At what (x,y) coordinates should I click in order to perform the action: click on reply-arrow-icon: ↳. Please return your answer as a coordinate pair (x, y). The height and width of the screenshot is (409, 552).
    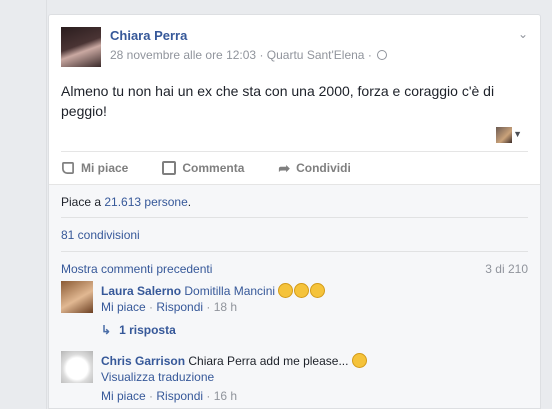
    Looking at the image, I should click on (106, 330).